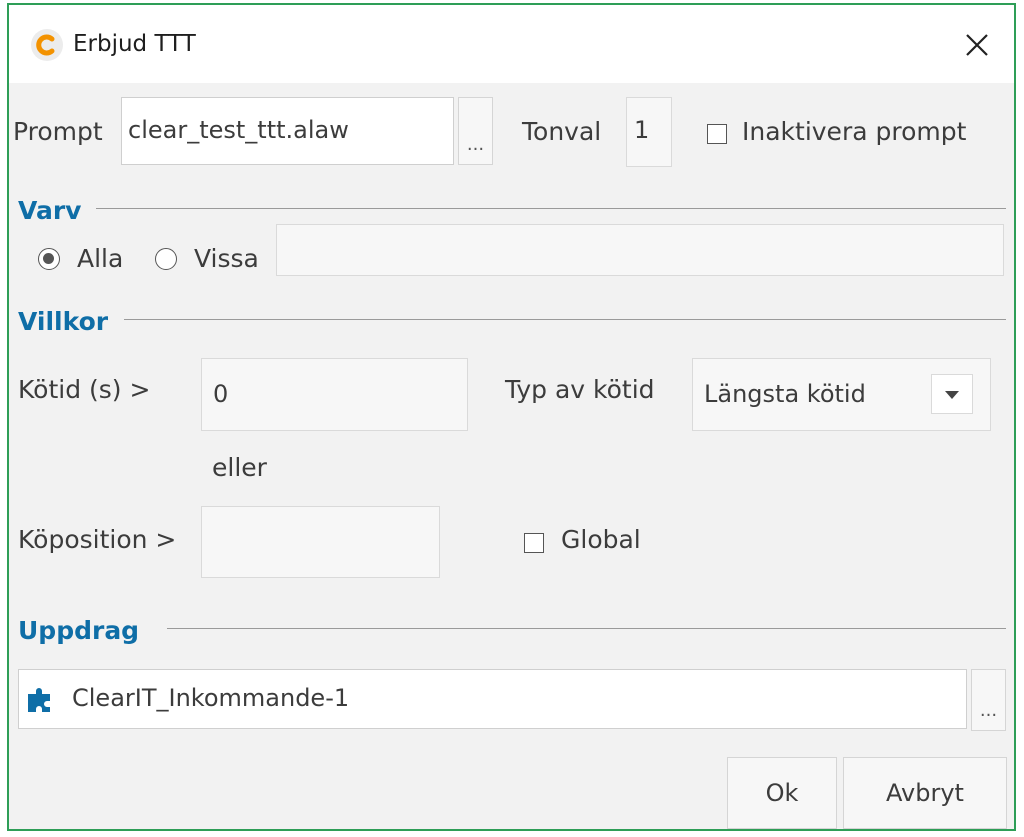 The width and height of the screenshot is (1024, 837). What do you see at coordinates (287, 131) in the screenshot?
I see `prompt-input: clear_test_ttt.alaw` at bounding box center [287, 131].